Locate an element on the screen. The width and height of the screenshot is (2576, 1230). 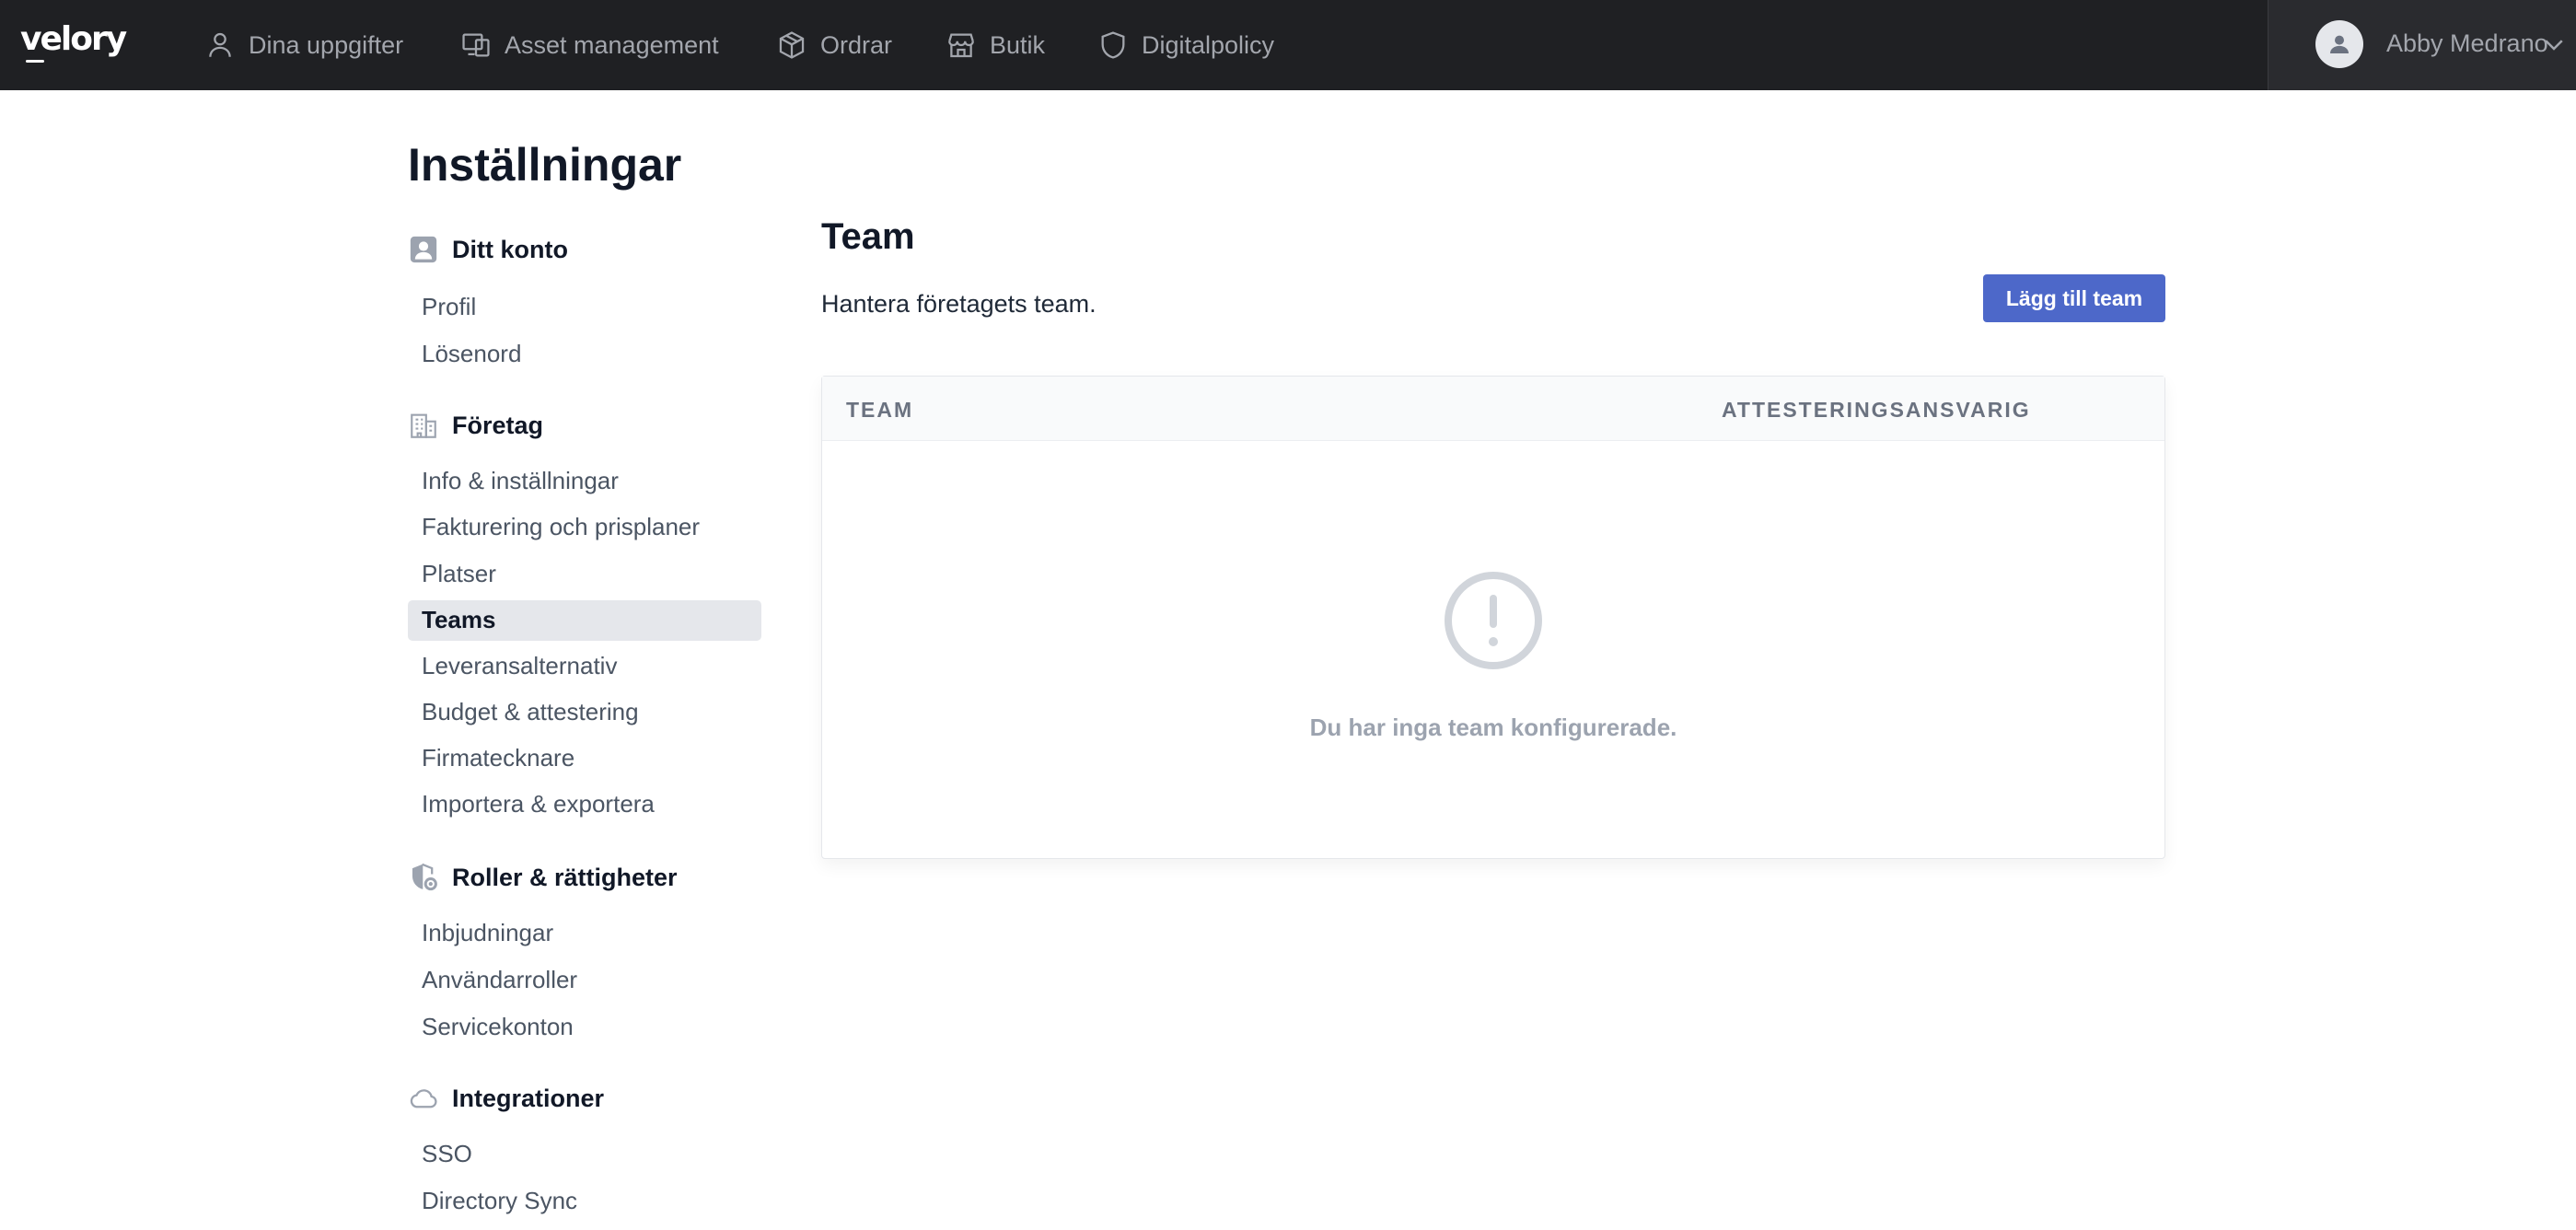
exclamation-circle-icon is located at coordinates (1493, 620).